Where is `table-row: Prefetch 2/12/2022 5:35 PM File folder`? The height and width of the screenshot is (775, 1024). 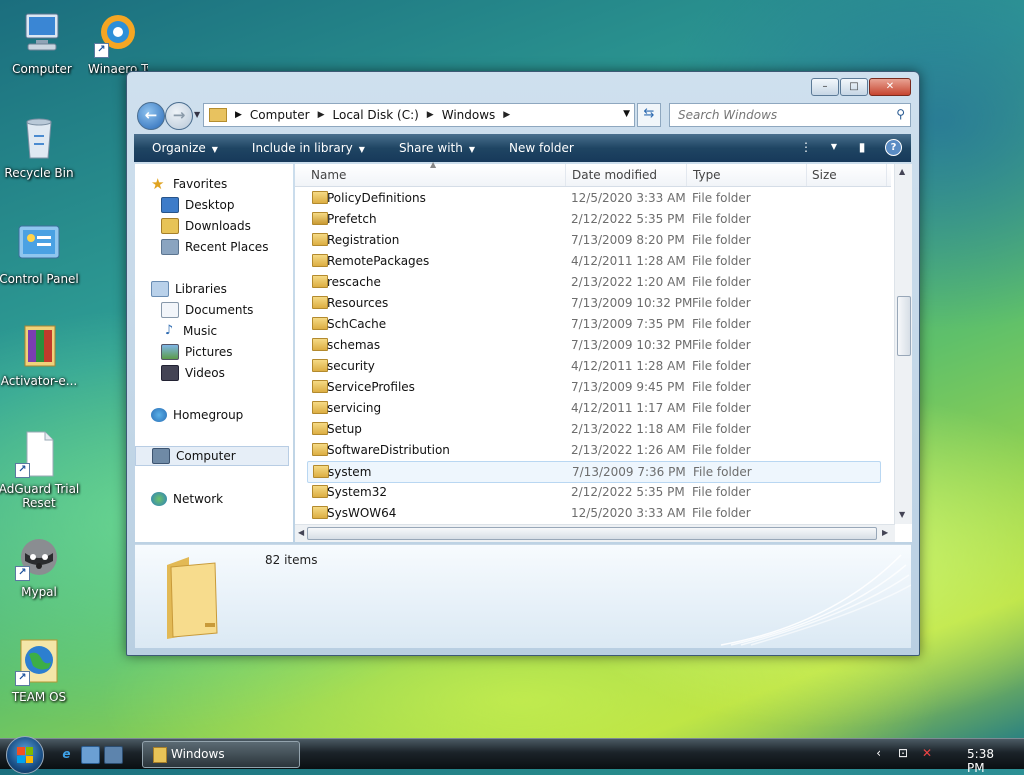
table-row: Prefetch 2/12/2022 5:35 PM File folder is located at coordinates (593, 219).